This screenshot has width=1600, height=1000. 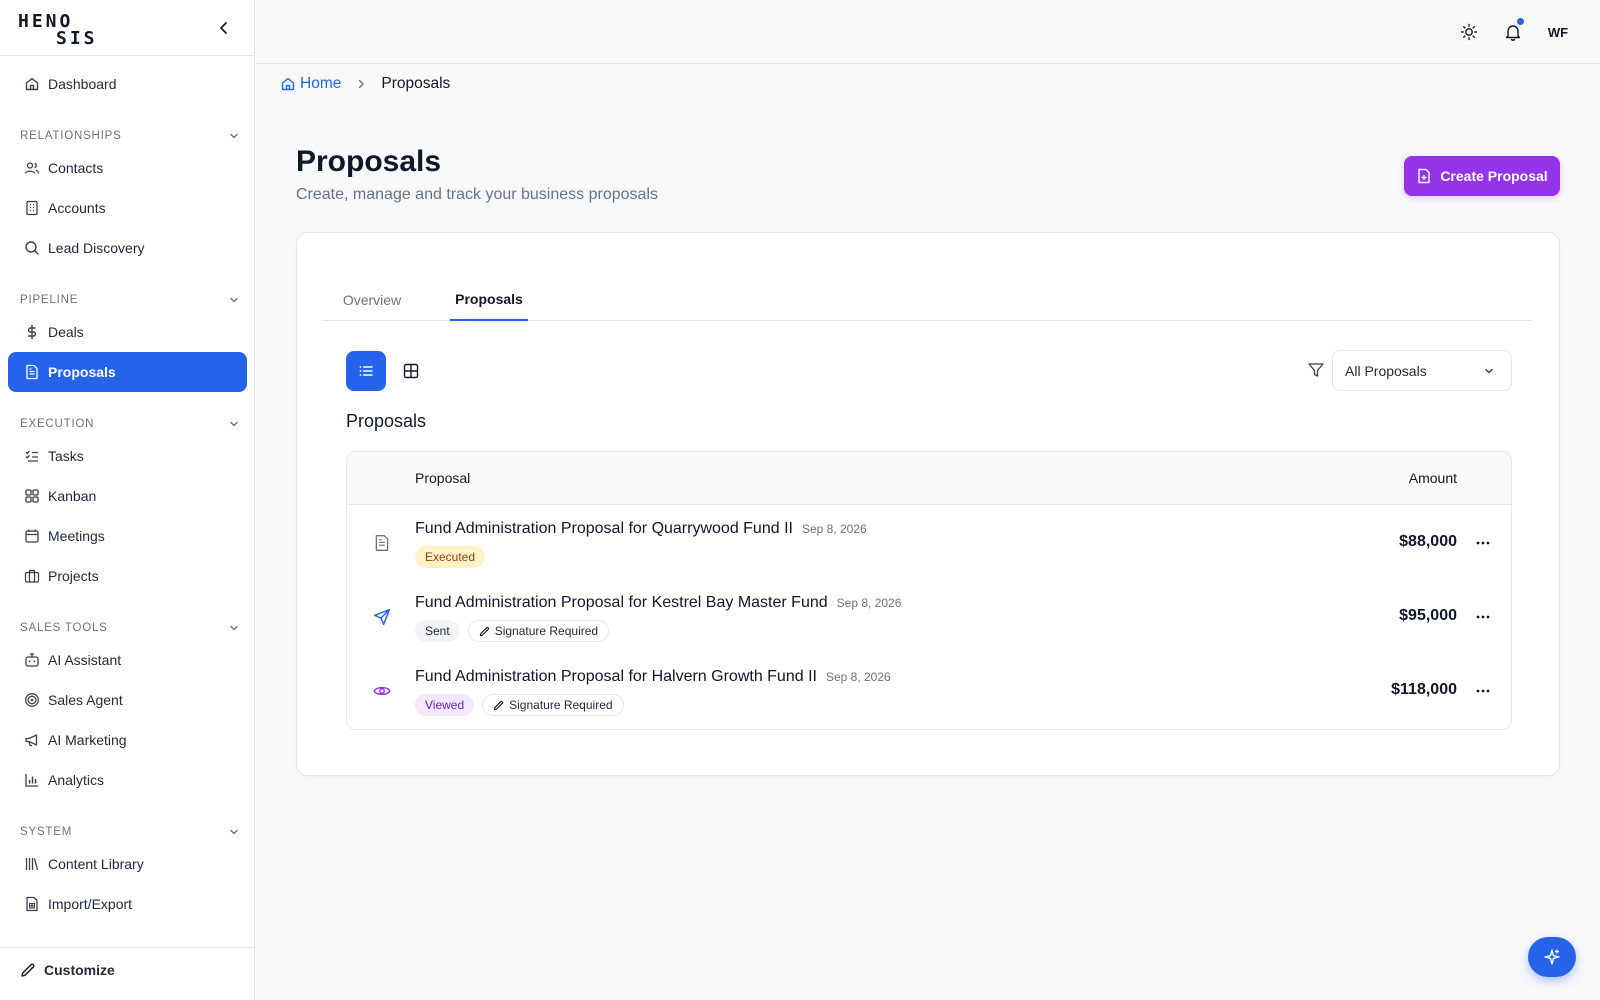 I want to click on sun-icon, so click(x=1469, y=32).